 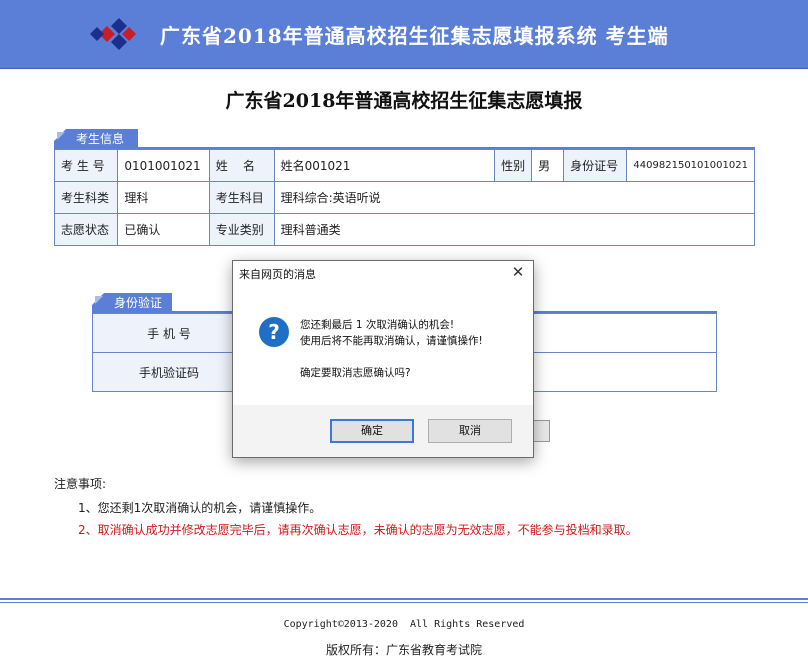 What do you see at coordinates (377, 325) in the screenshot?
I see `dialog-message-line: 您还剩最后 1 次取消确认的机会!` at bounding box center [377, 325].